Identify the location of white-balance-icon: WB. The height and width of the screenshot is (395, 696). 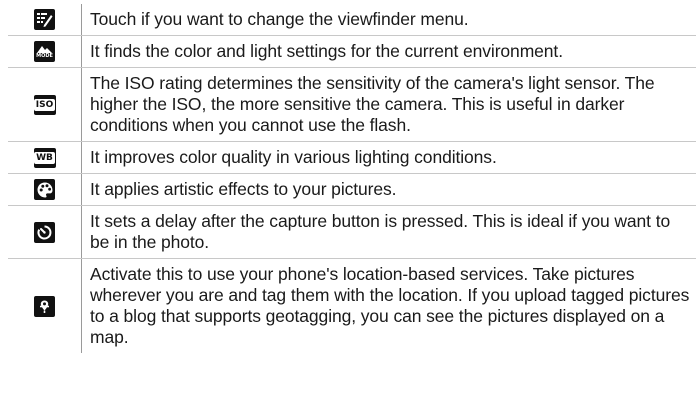
(44, 157).